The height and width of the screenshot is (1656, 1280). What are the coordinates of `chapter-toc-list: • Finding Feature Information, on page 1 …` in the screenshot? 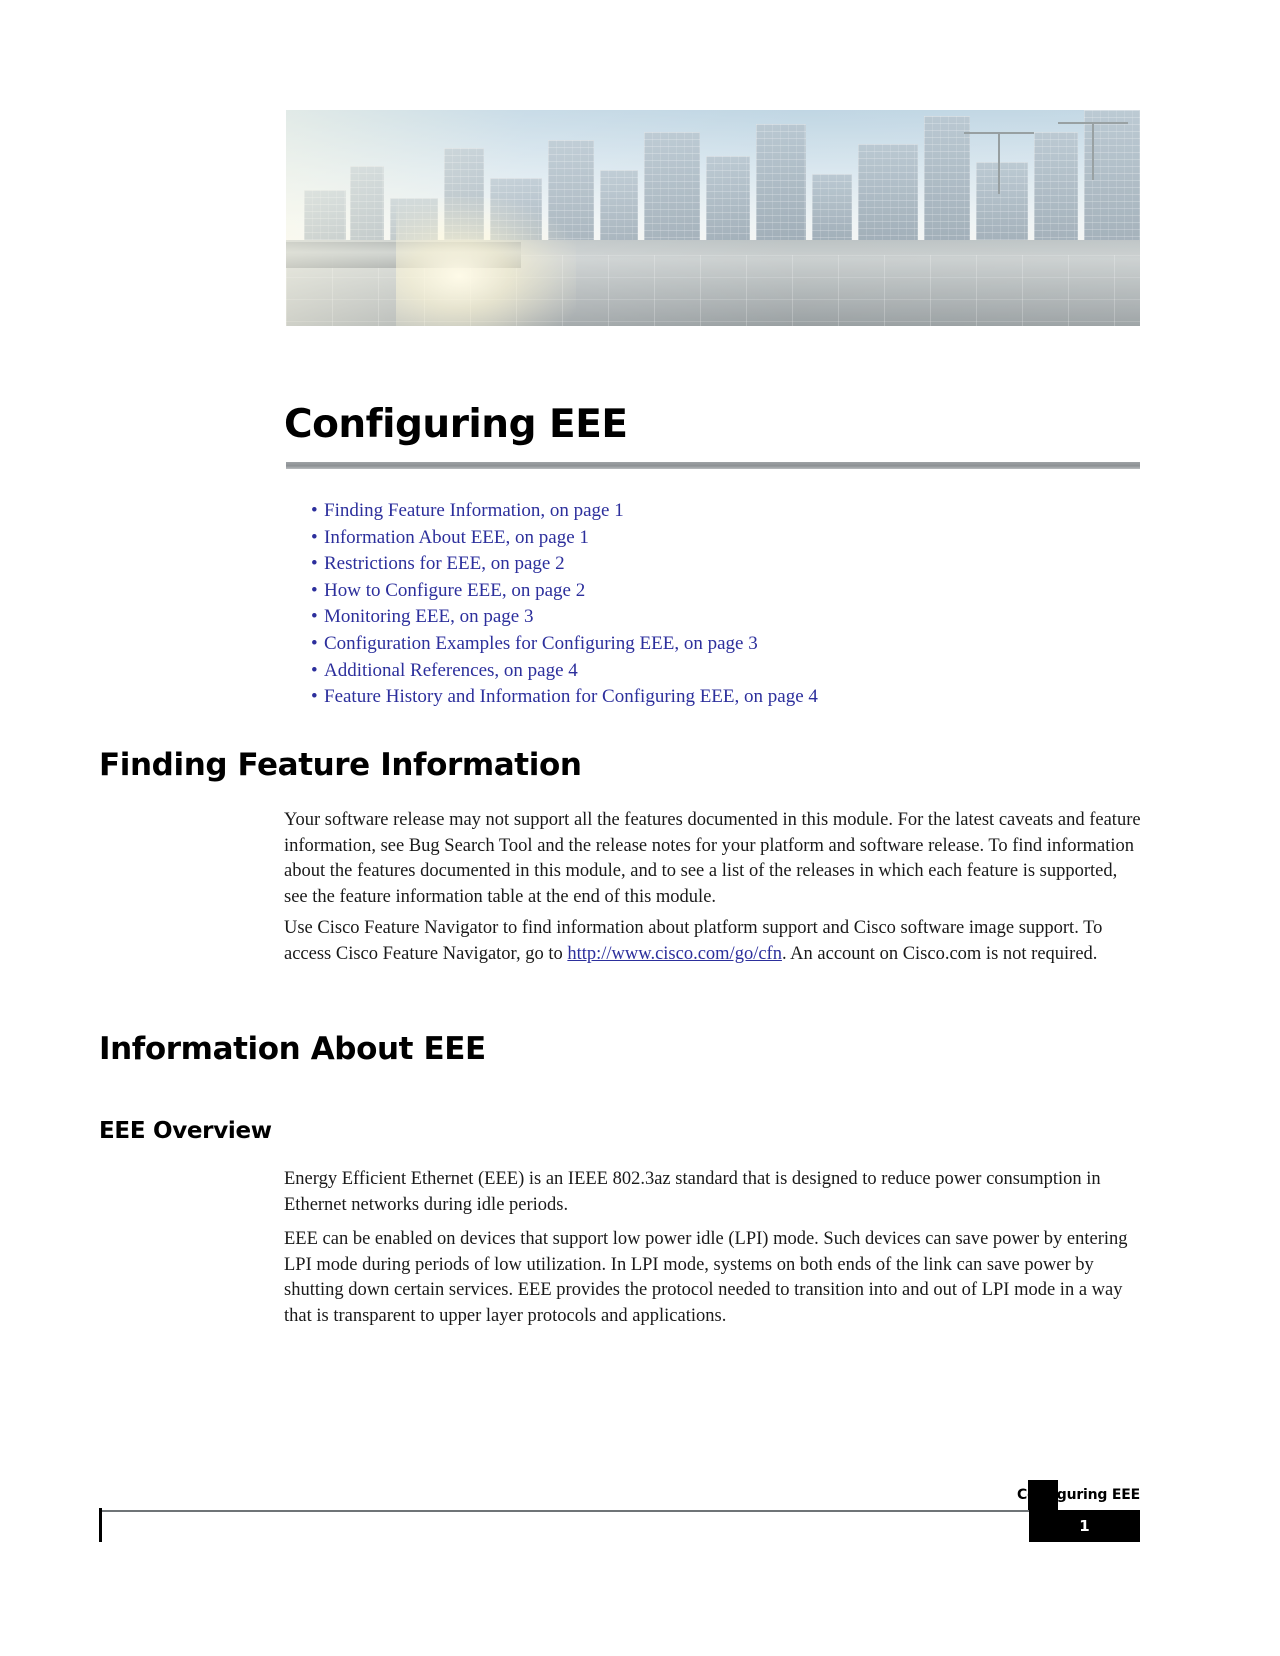 It's located at (721, 604).